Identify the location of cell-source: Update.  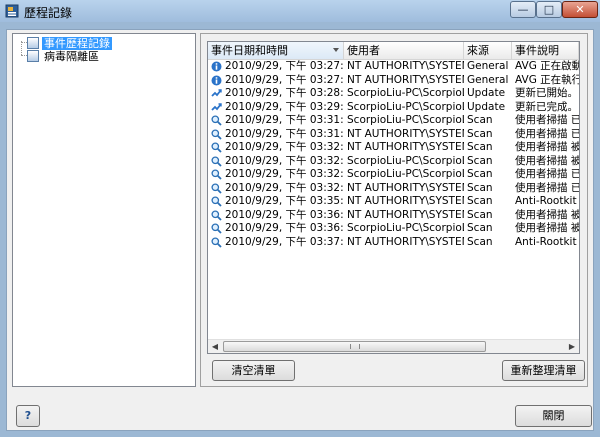
(486, 93).